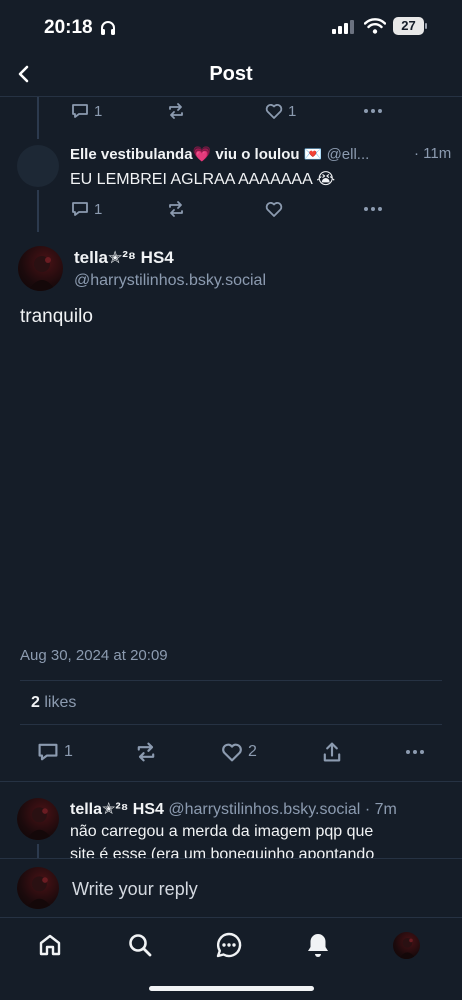  I want to click on tab-home, so click(50, 945).